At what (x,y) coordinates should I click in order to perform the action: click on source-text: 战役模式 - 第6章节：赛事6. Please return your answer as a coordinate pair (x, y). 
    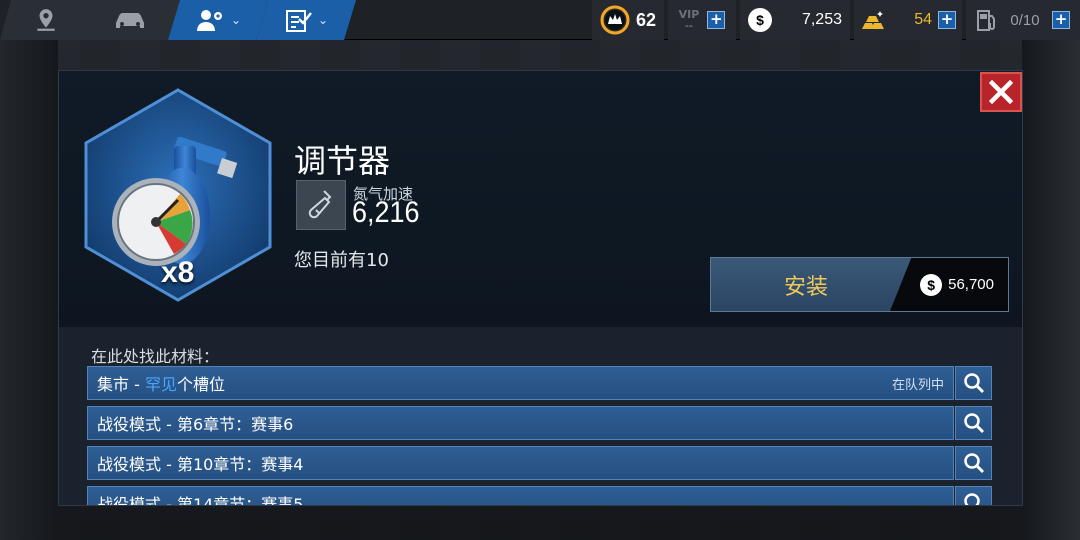
    Looking at the image, I should click on (195, 424).